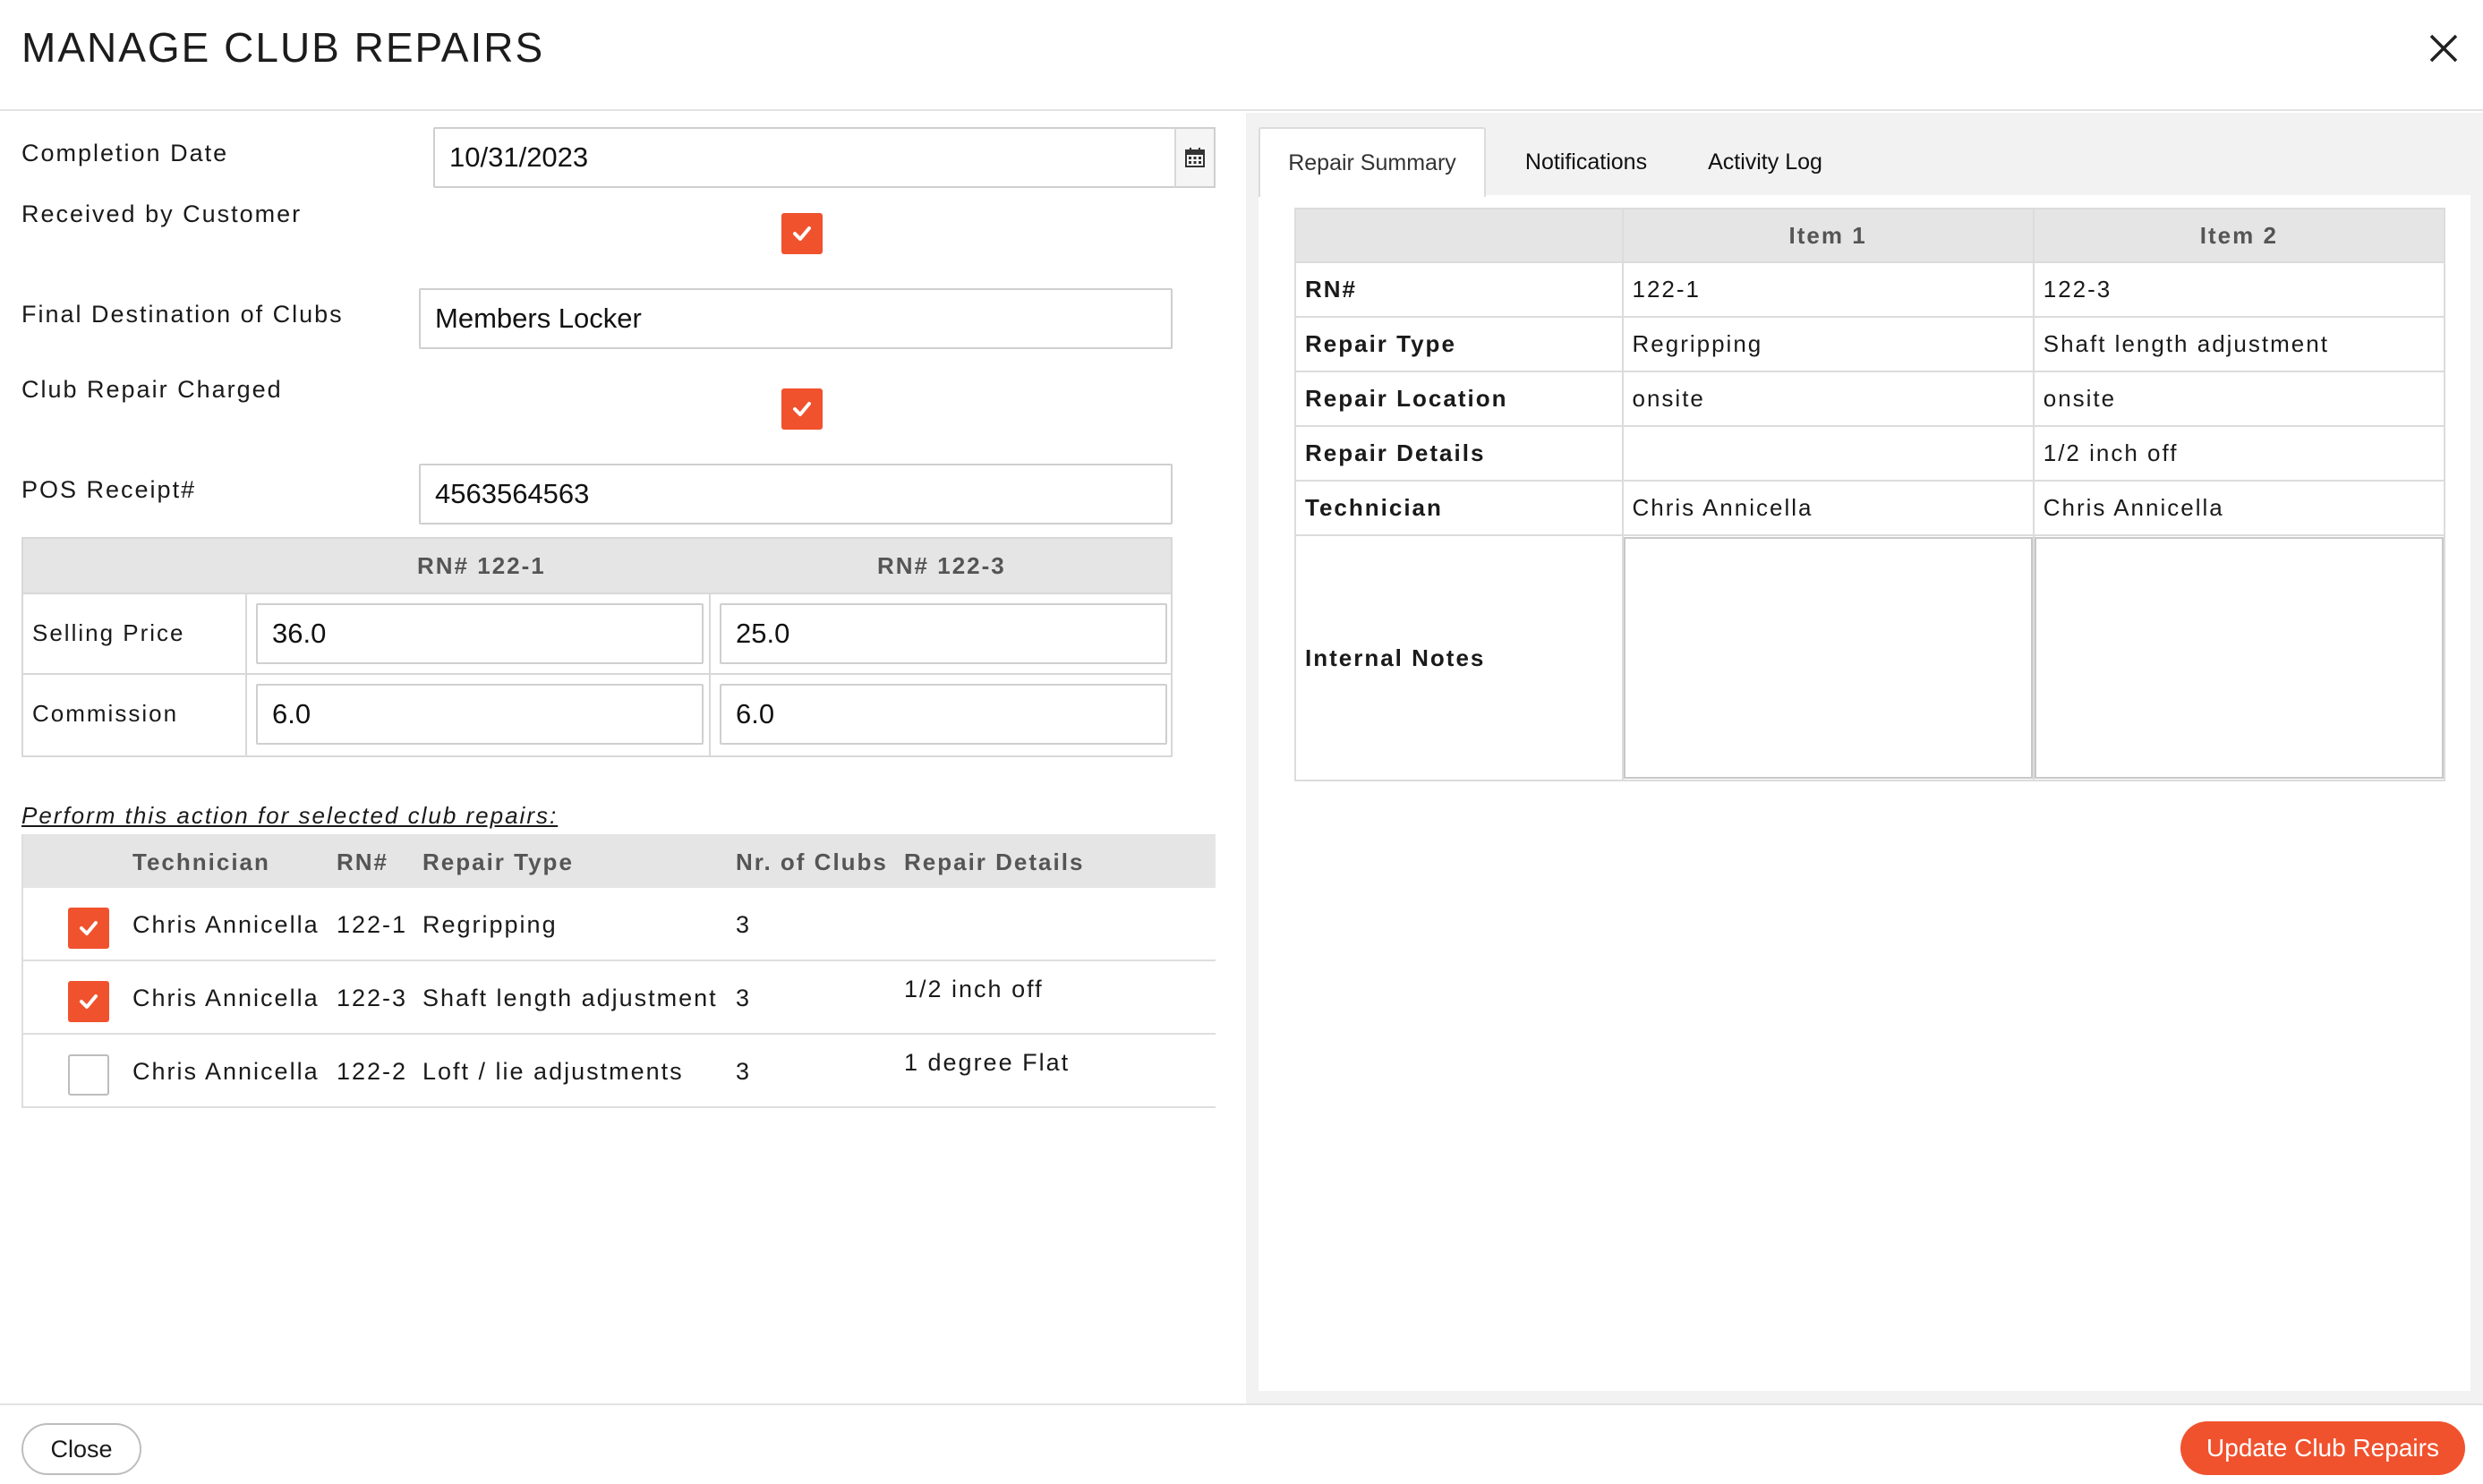  I want to click on summary-row-label: Repair Type, so click(1459, 344).